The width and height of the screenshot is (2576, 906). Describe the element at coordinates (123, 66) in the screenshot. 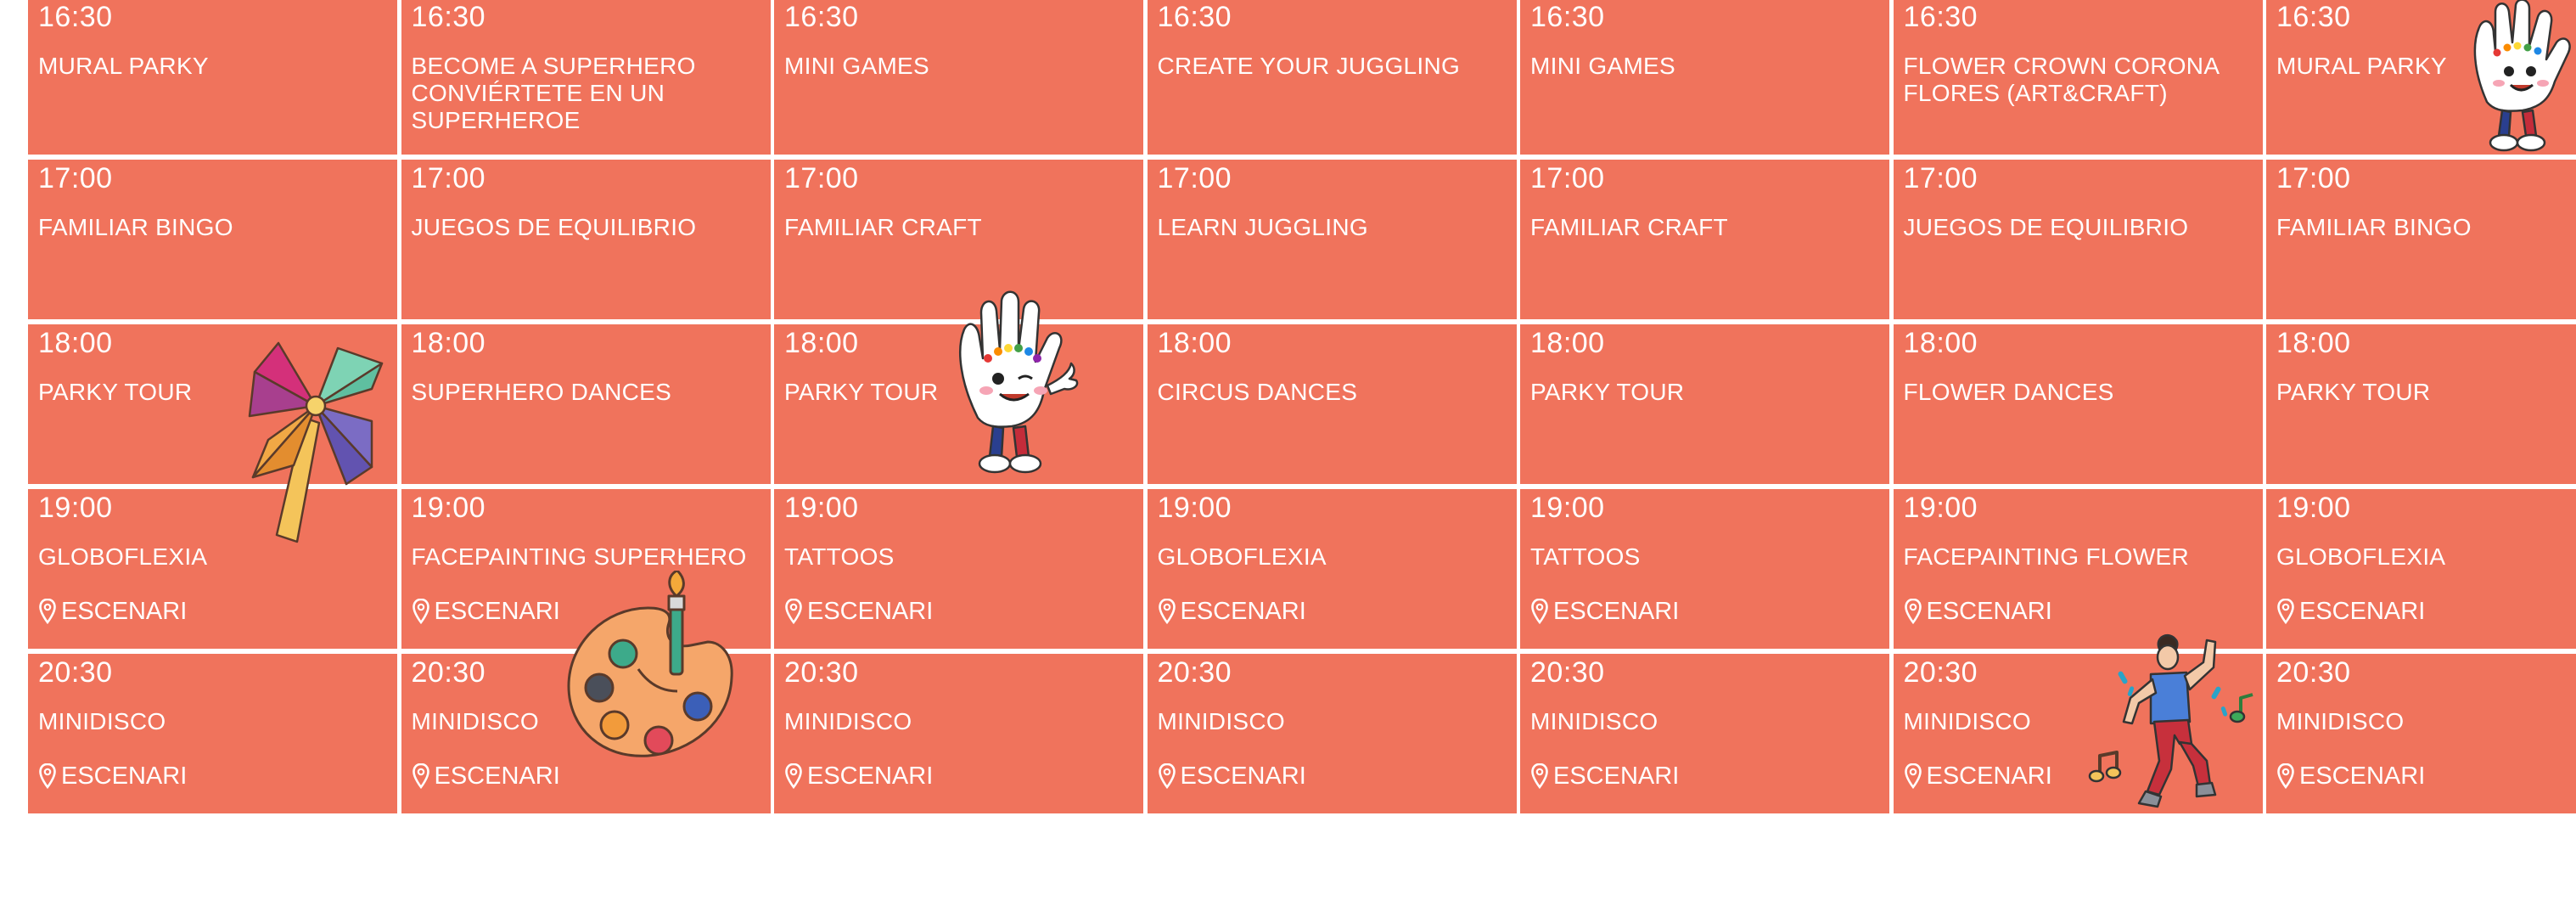

I see `activity-title: MURAL PARKY` at that location.